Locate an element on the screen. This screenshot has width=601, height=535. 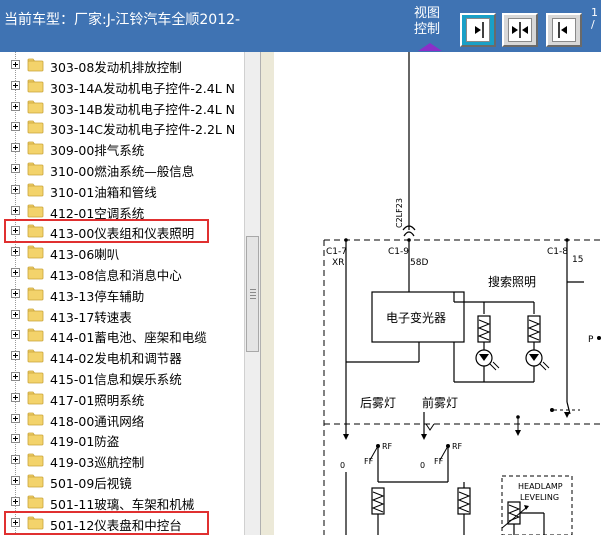
tree-item: 413-08信息和消息中心 is located at coordinates (122, 273).